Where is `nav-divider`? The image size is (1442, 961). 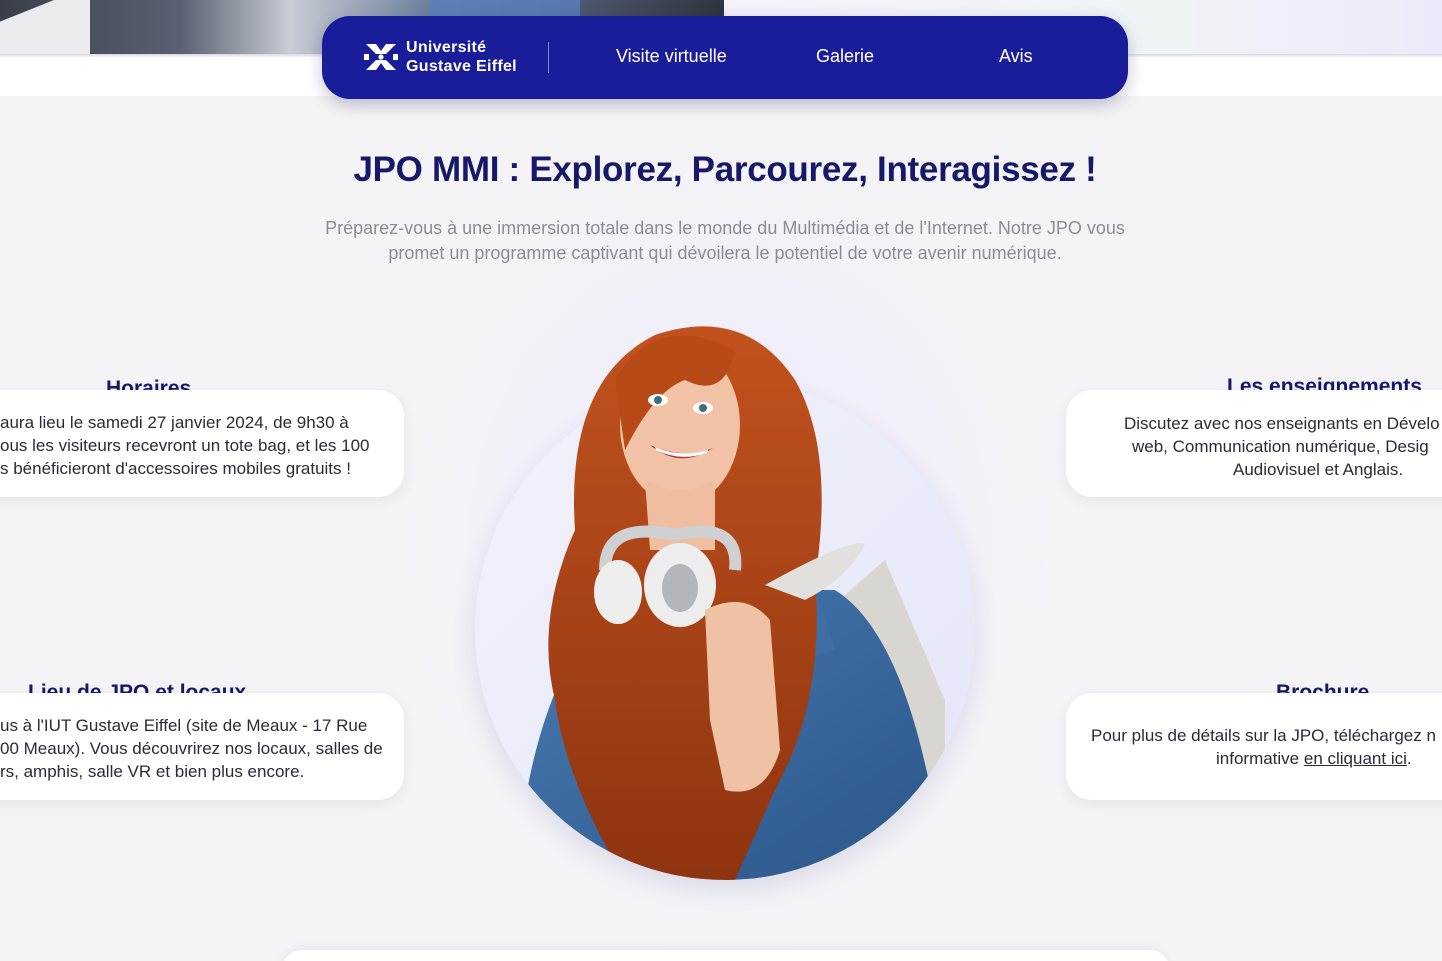
nav-divider is located at coordinates (548, 57).